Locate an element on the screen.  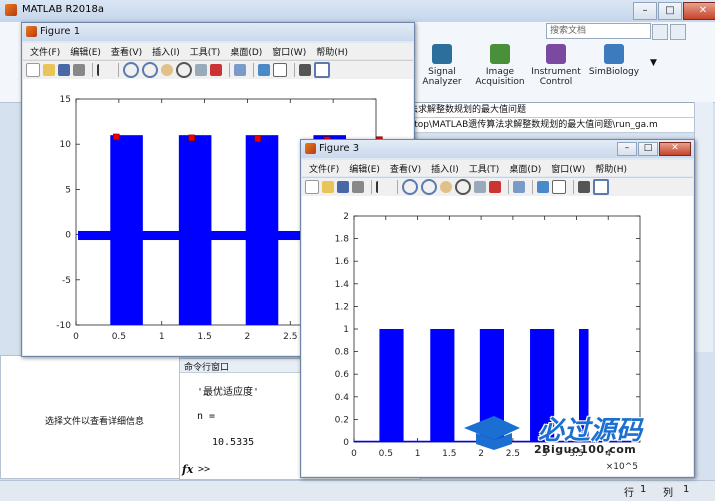
y-tick-label: 1 is located at coordinates (346, 330).